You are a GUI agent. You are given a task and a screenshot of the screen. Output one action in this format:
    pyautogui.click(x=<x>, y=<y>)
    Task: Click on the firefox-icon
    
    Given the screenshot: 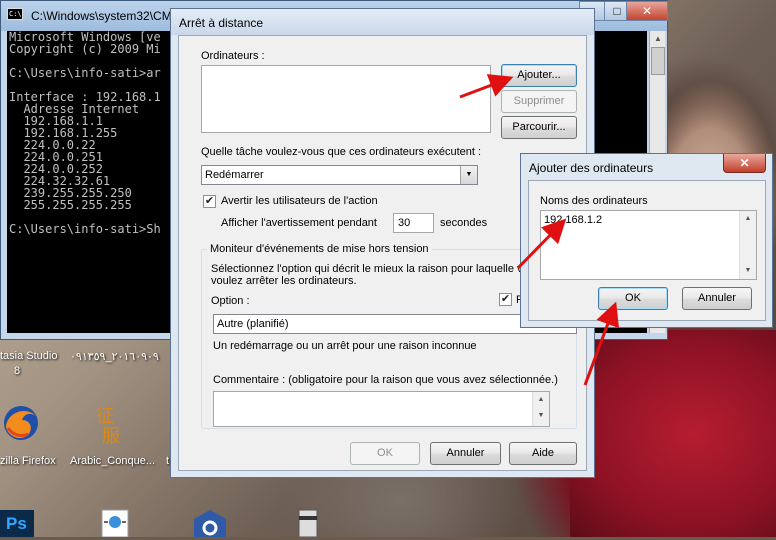 What is the action you would take?
    pyautogui.click(x=21, y=423)
    